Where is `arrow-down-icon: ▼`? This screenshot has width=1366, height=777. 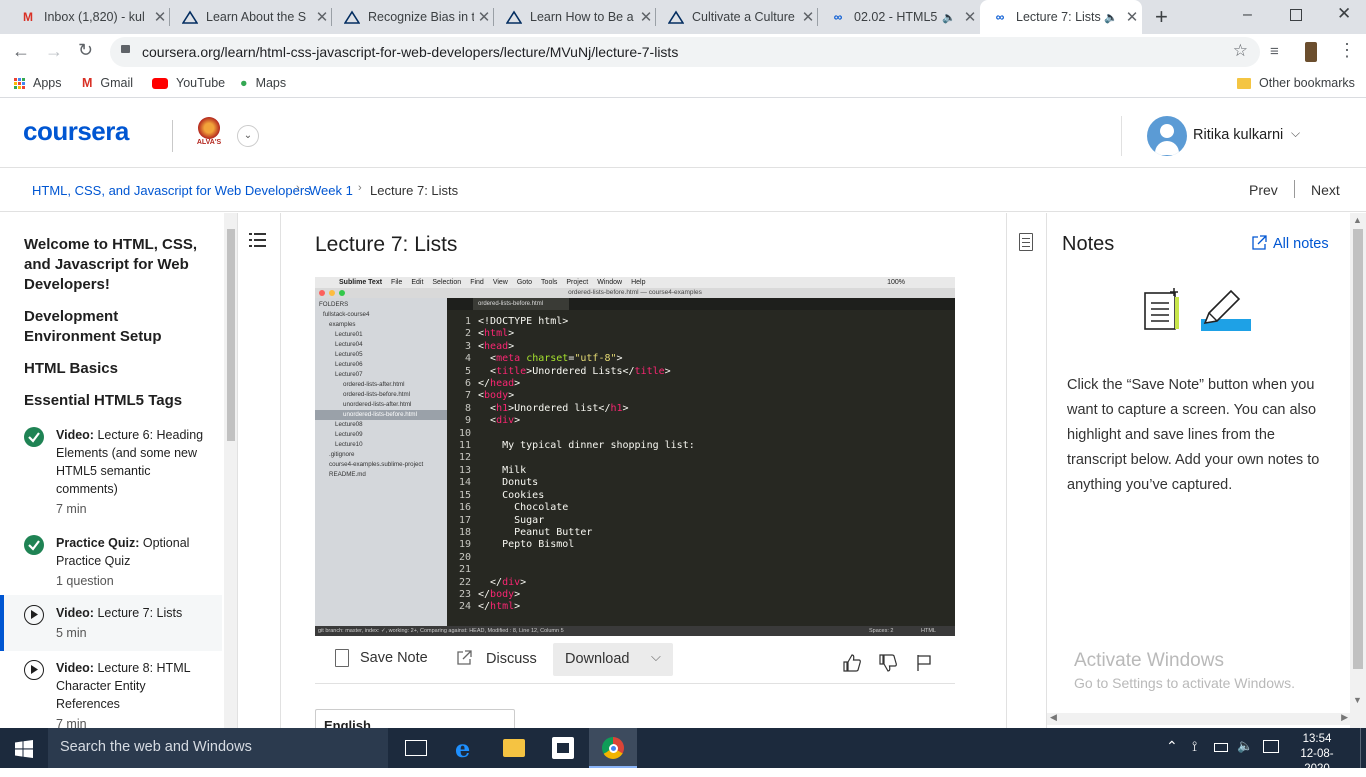 arrow-down-icon: ▼ is located at coordinates (1357, 700).